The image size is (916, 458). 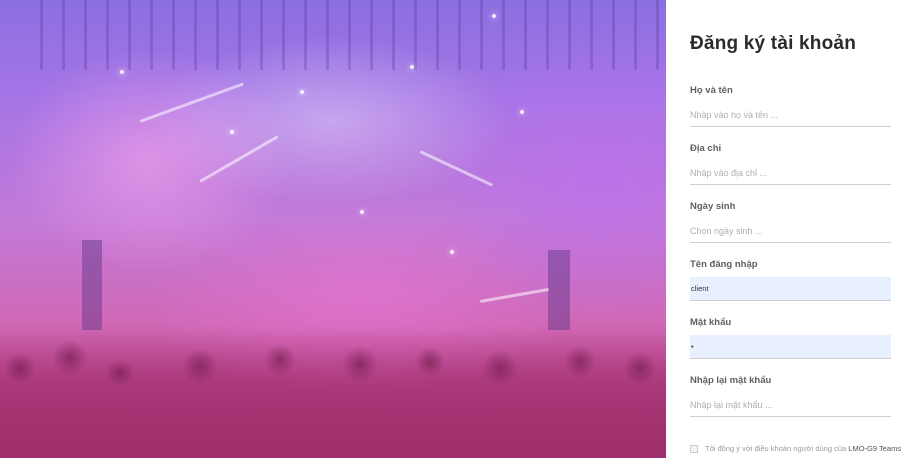 What do you see at coordinates (790, 405) in the screenshot?
I see `confirm-password-input` at bounding box center [790, 405].